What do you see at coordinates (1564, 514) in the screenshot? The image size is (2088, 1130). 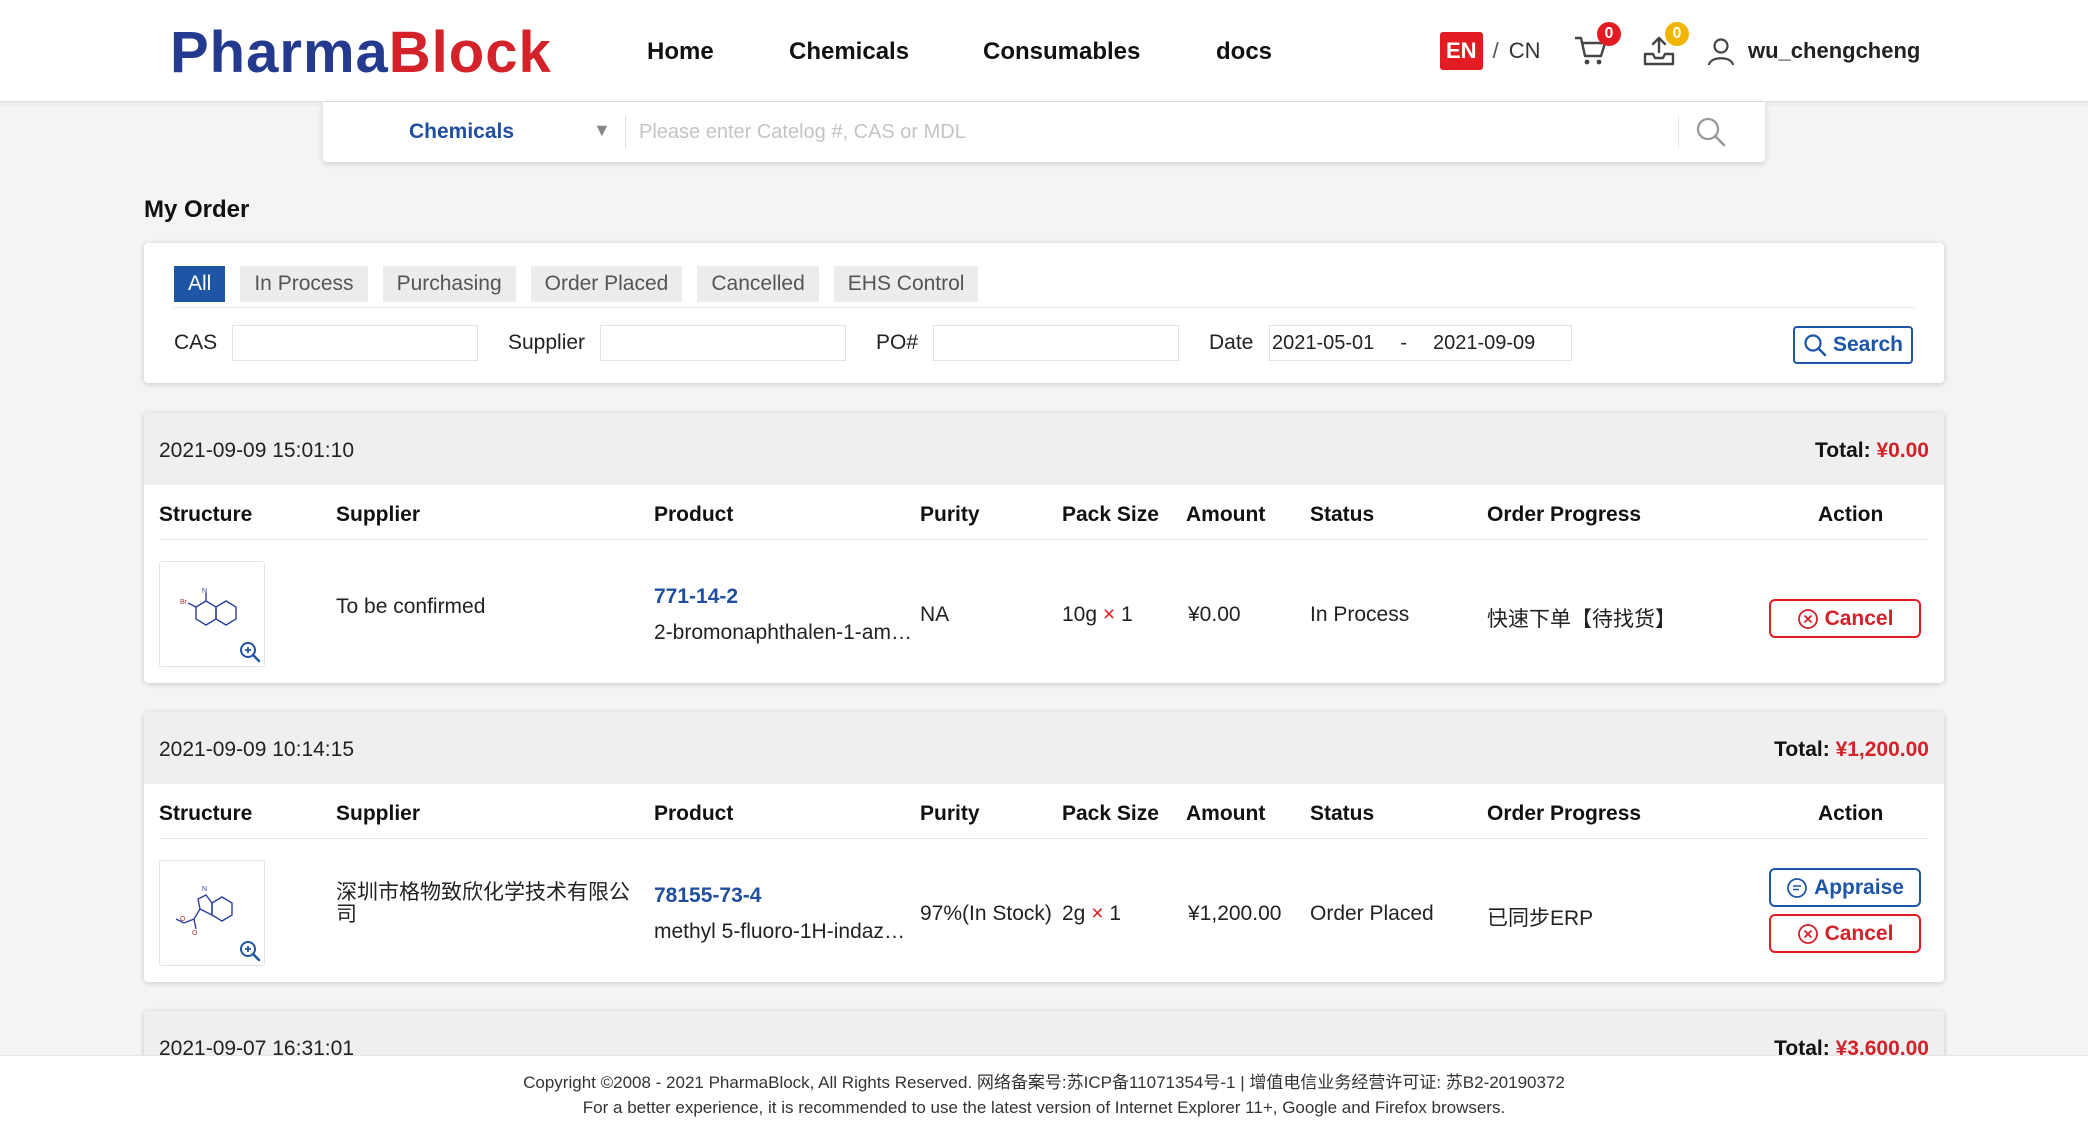 I see `col-order-progress: Order Progress` at bounding box center [1564, 514].